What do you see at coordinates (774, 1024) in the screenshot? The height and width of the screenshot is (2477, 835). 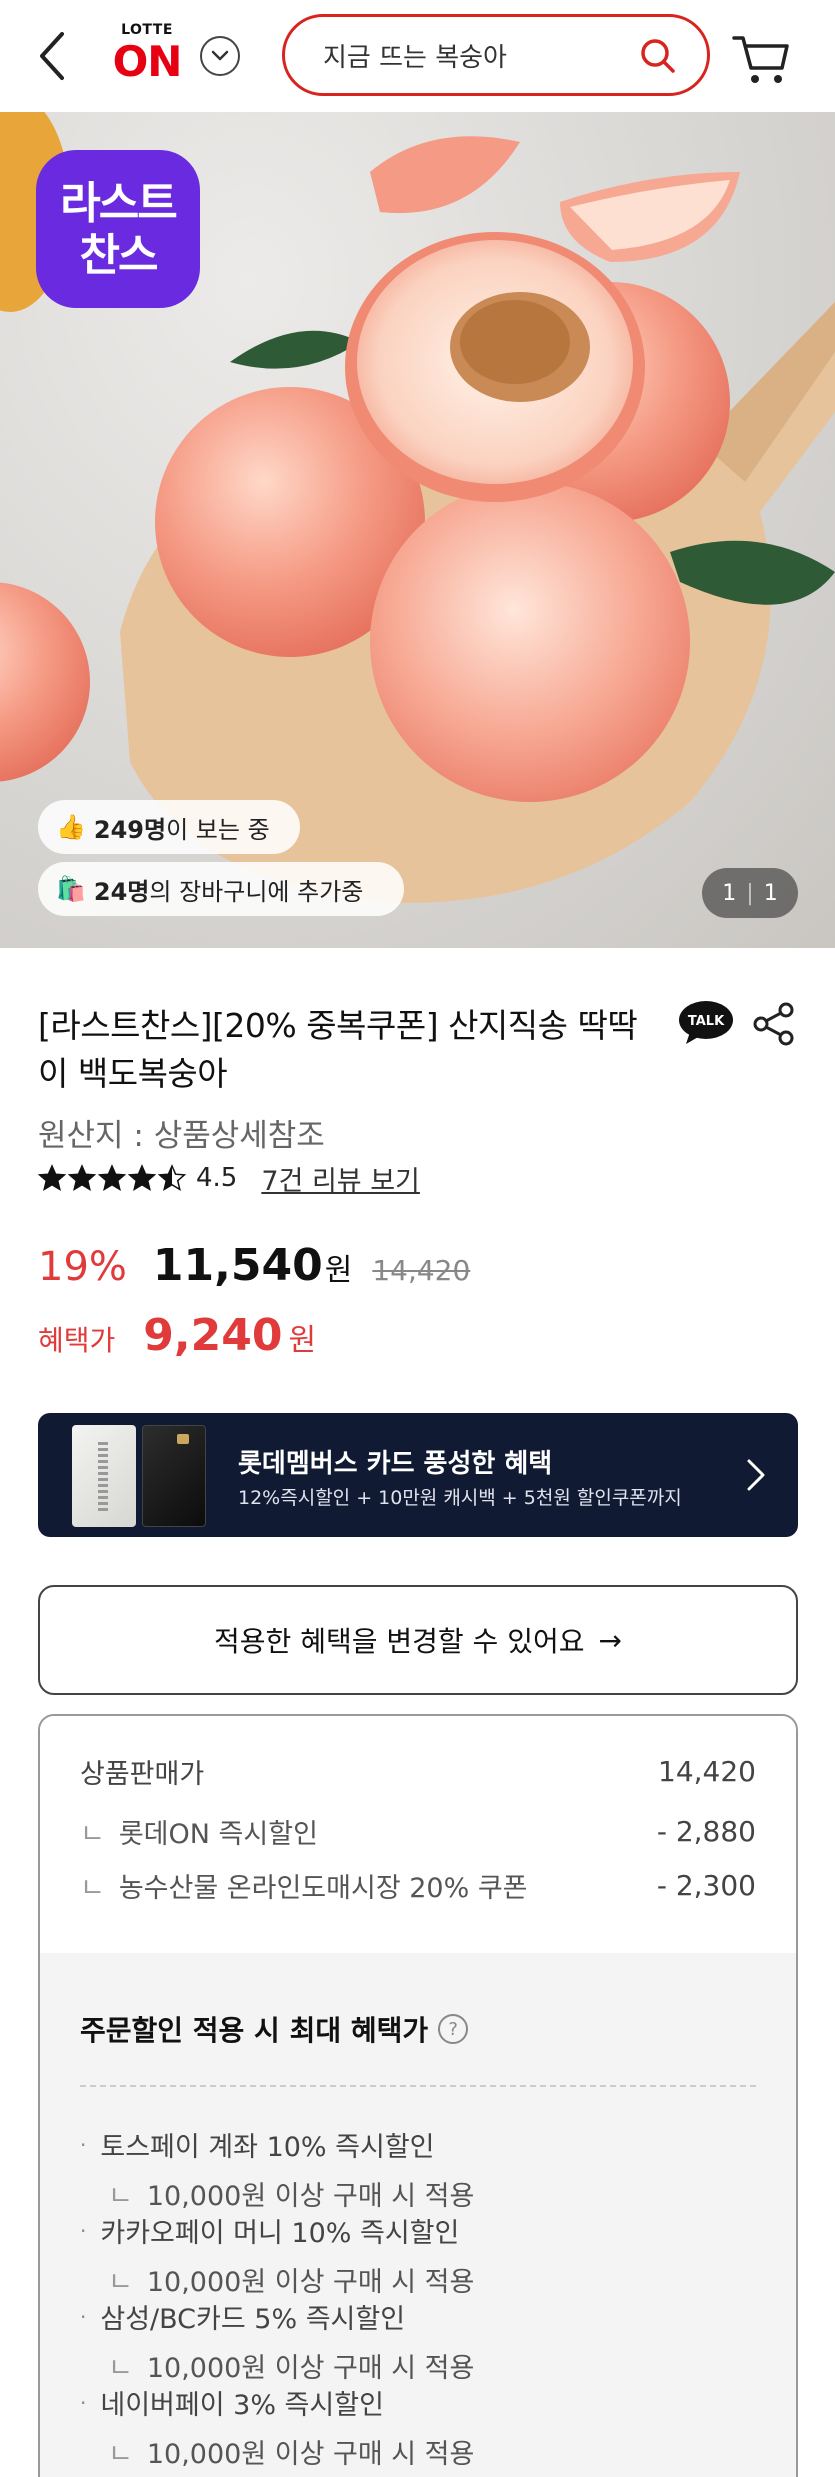 I see `share-icon` at bounding box center [774, 1024].